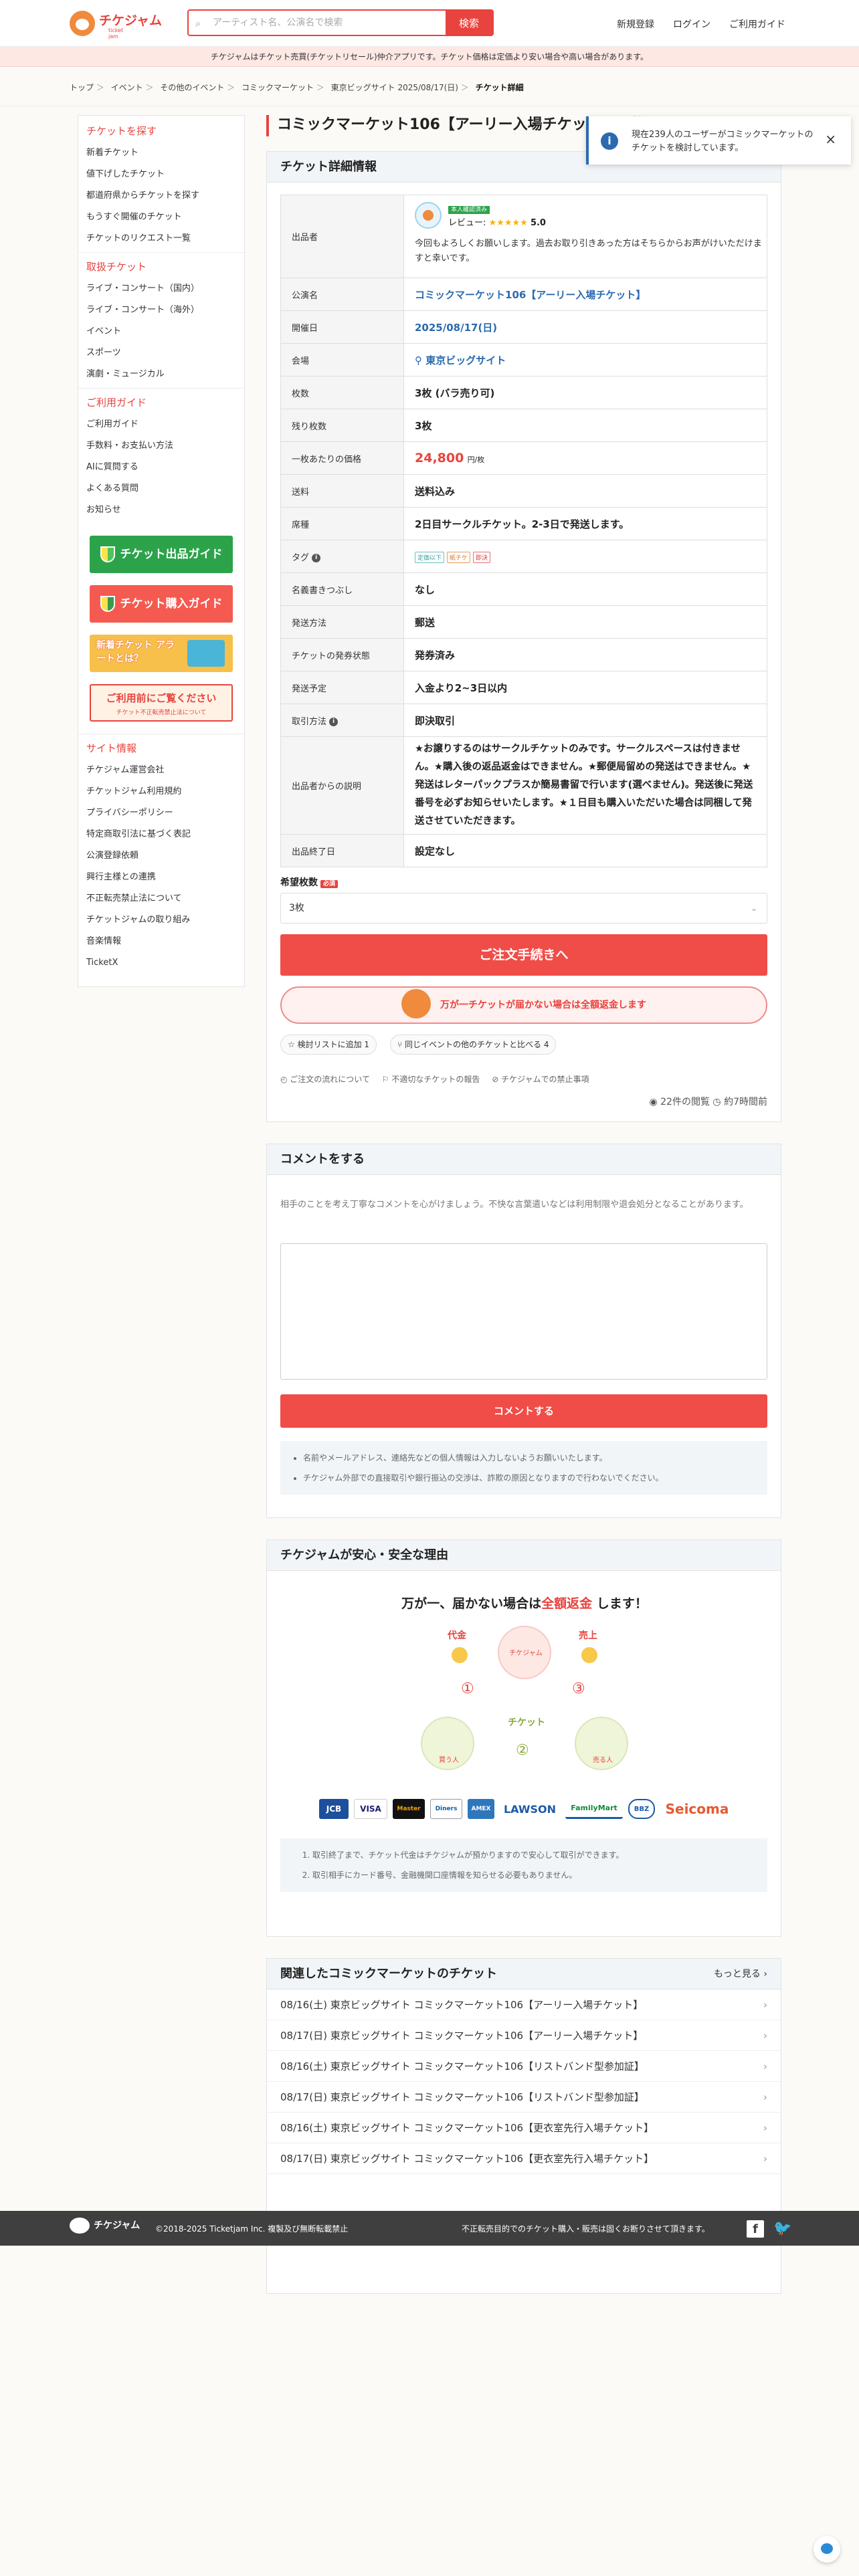  Describe the element at coordinates (827, 2549) in the screenshot. I see `chat-support-icon` at that location.